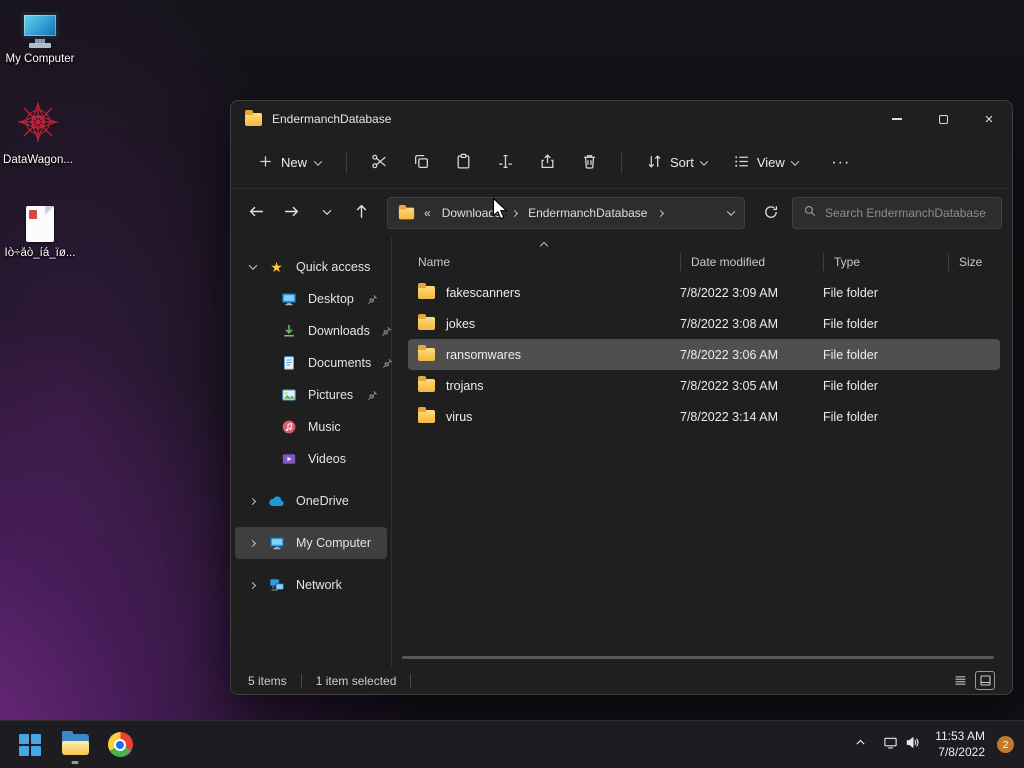  Describe the element at coordinates (704, 416) in the screenshot. I see `file-row-virus: virus 7/8/2022 3:14 AM File folder` at that location.